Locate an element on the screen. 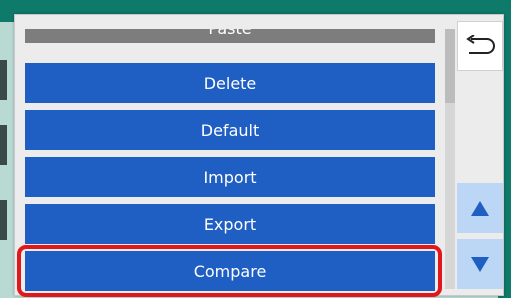 The width and height of the screenshot is (511, 298). menu-scrollbar is located at coordinates (450, 159).